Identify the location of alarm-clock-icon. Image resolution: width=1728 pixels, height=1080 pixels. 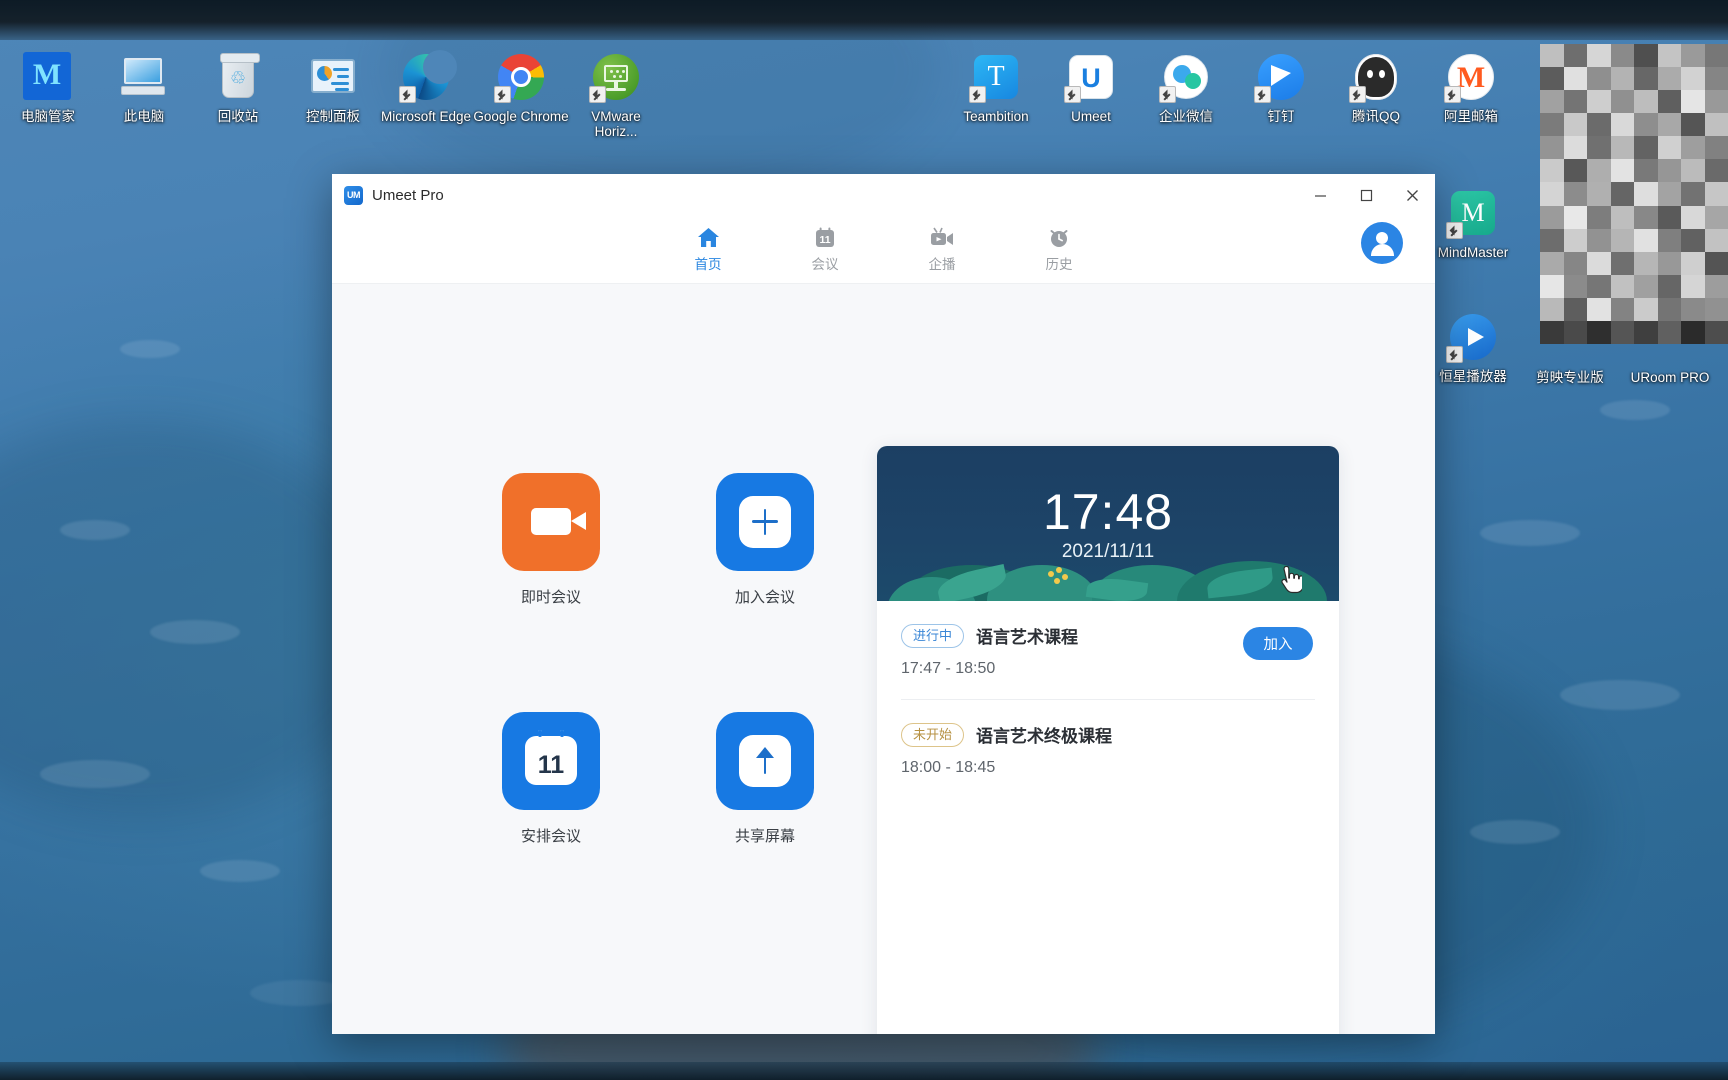
(1059, 237).